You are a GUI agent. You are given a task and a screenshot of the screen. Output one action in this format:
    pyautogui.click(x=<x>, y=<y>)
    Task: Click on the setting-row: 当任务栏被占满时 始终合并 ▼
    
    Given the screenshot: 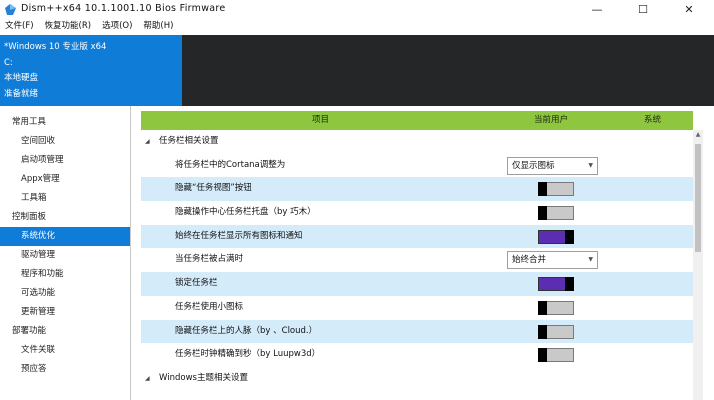 What is the action you would take?
    pyautogui.click(x=417, y=260)
    